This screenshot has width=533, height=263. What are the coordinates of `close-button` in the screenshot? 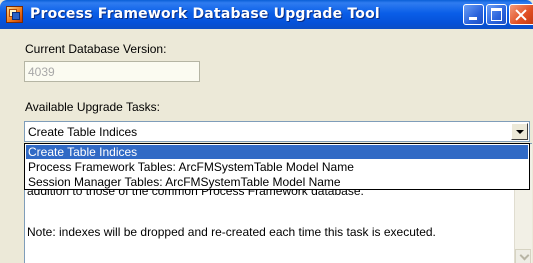 It's located at (521, 14).